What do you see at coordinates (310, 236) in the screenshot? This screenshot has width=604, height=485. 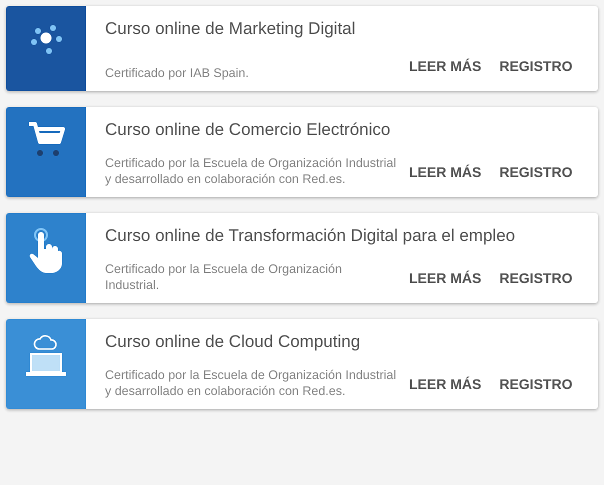 I see `course-title: Curso online de Transformación Digital para el empleo` at bounding box center [310, 236].